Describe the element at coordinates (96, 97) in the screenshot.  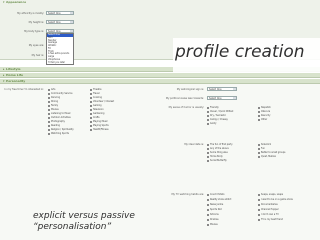
I see `interest-checkbox: Cooking` at that location.